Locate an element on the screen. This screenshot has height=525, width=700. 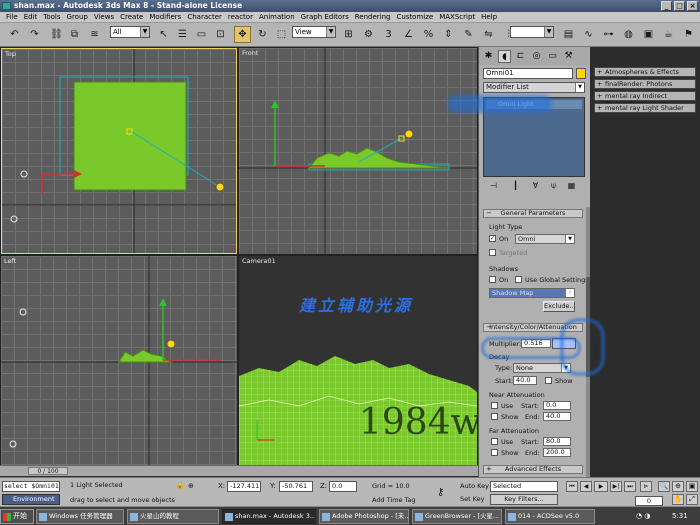
taskbar-item-acdsee: 014 - ACDSee v5.0 is located at coordinates (550, 516).